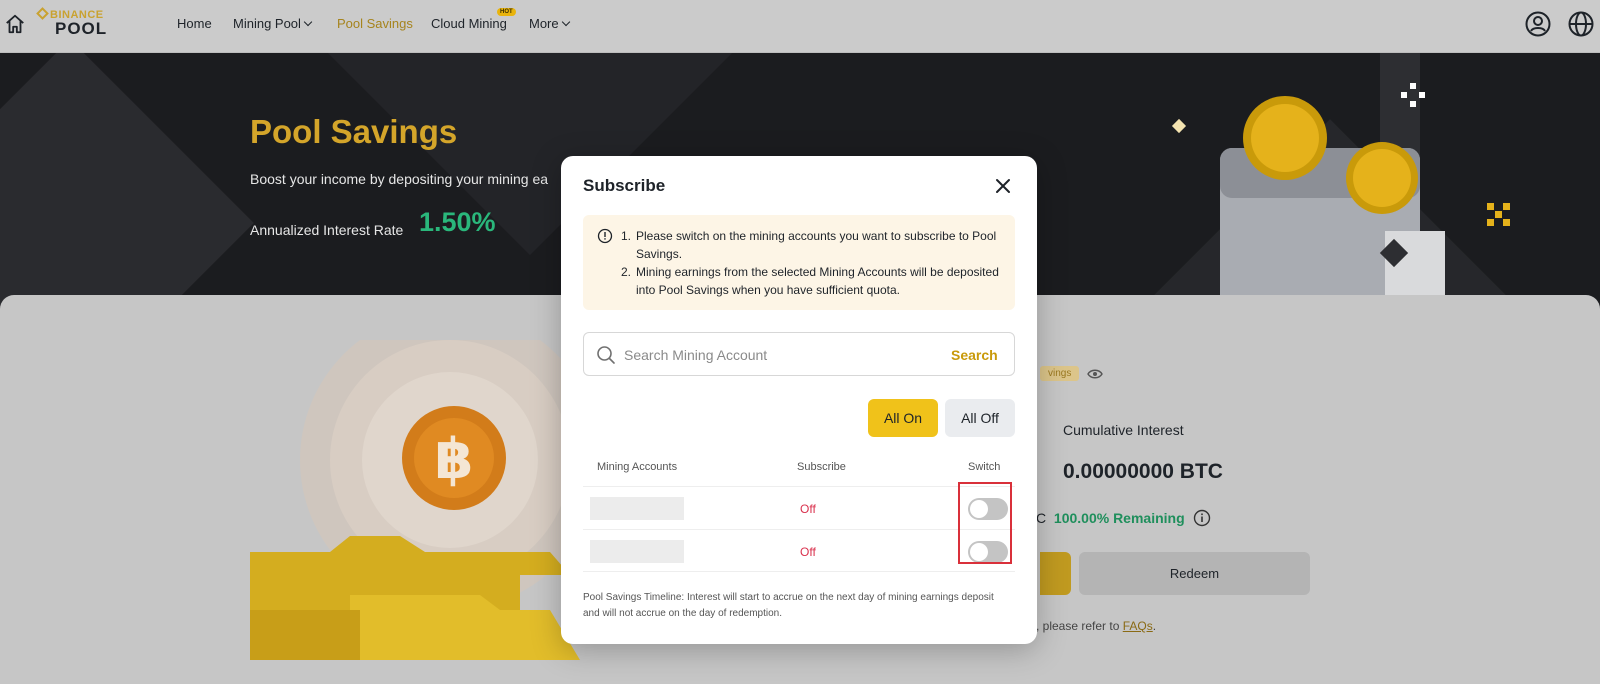  Describe the element at coordinates (327, 230) in the screenshot. I see `hero-rate-label: Annualized Interest Rate` at that location.